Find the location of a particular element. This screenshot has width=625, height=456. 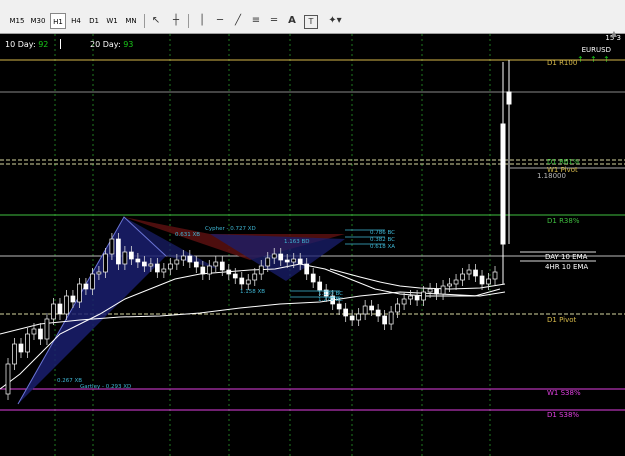

level-label-d1-pivot: D1 Pivot is located at coordinates (562, 320).